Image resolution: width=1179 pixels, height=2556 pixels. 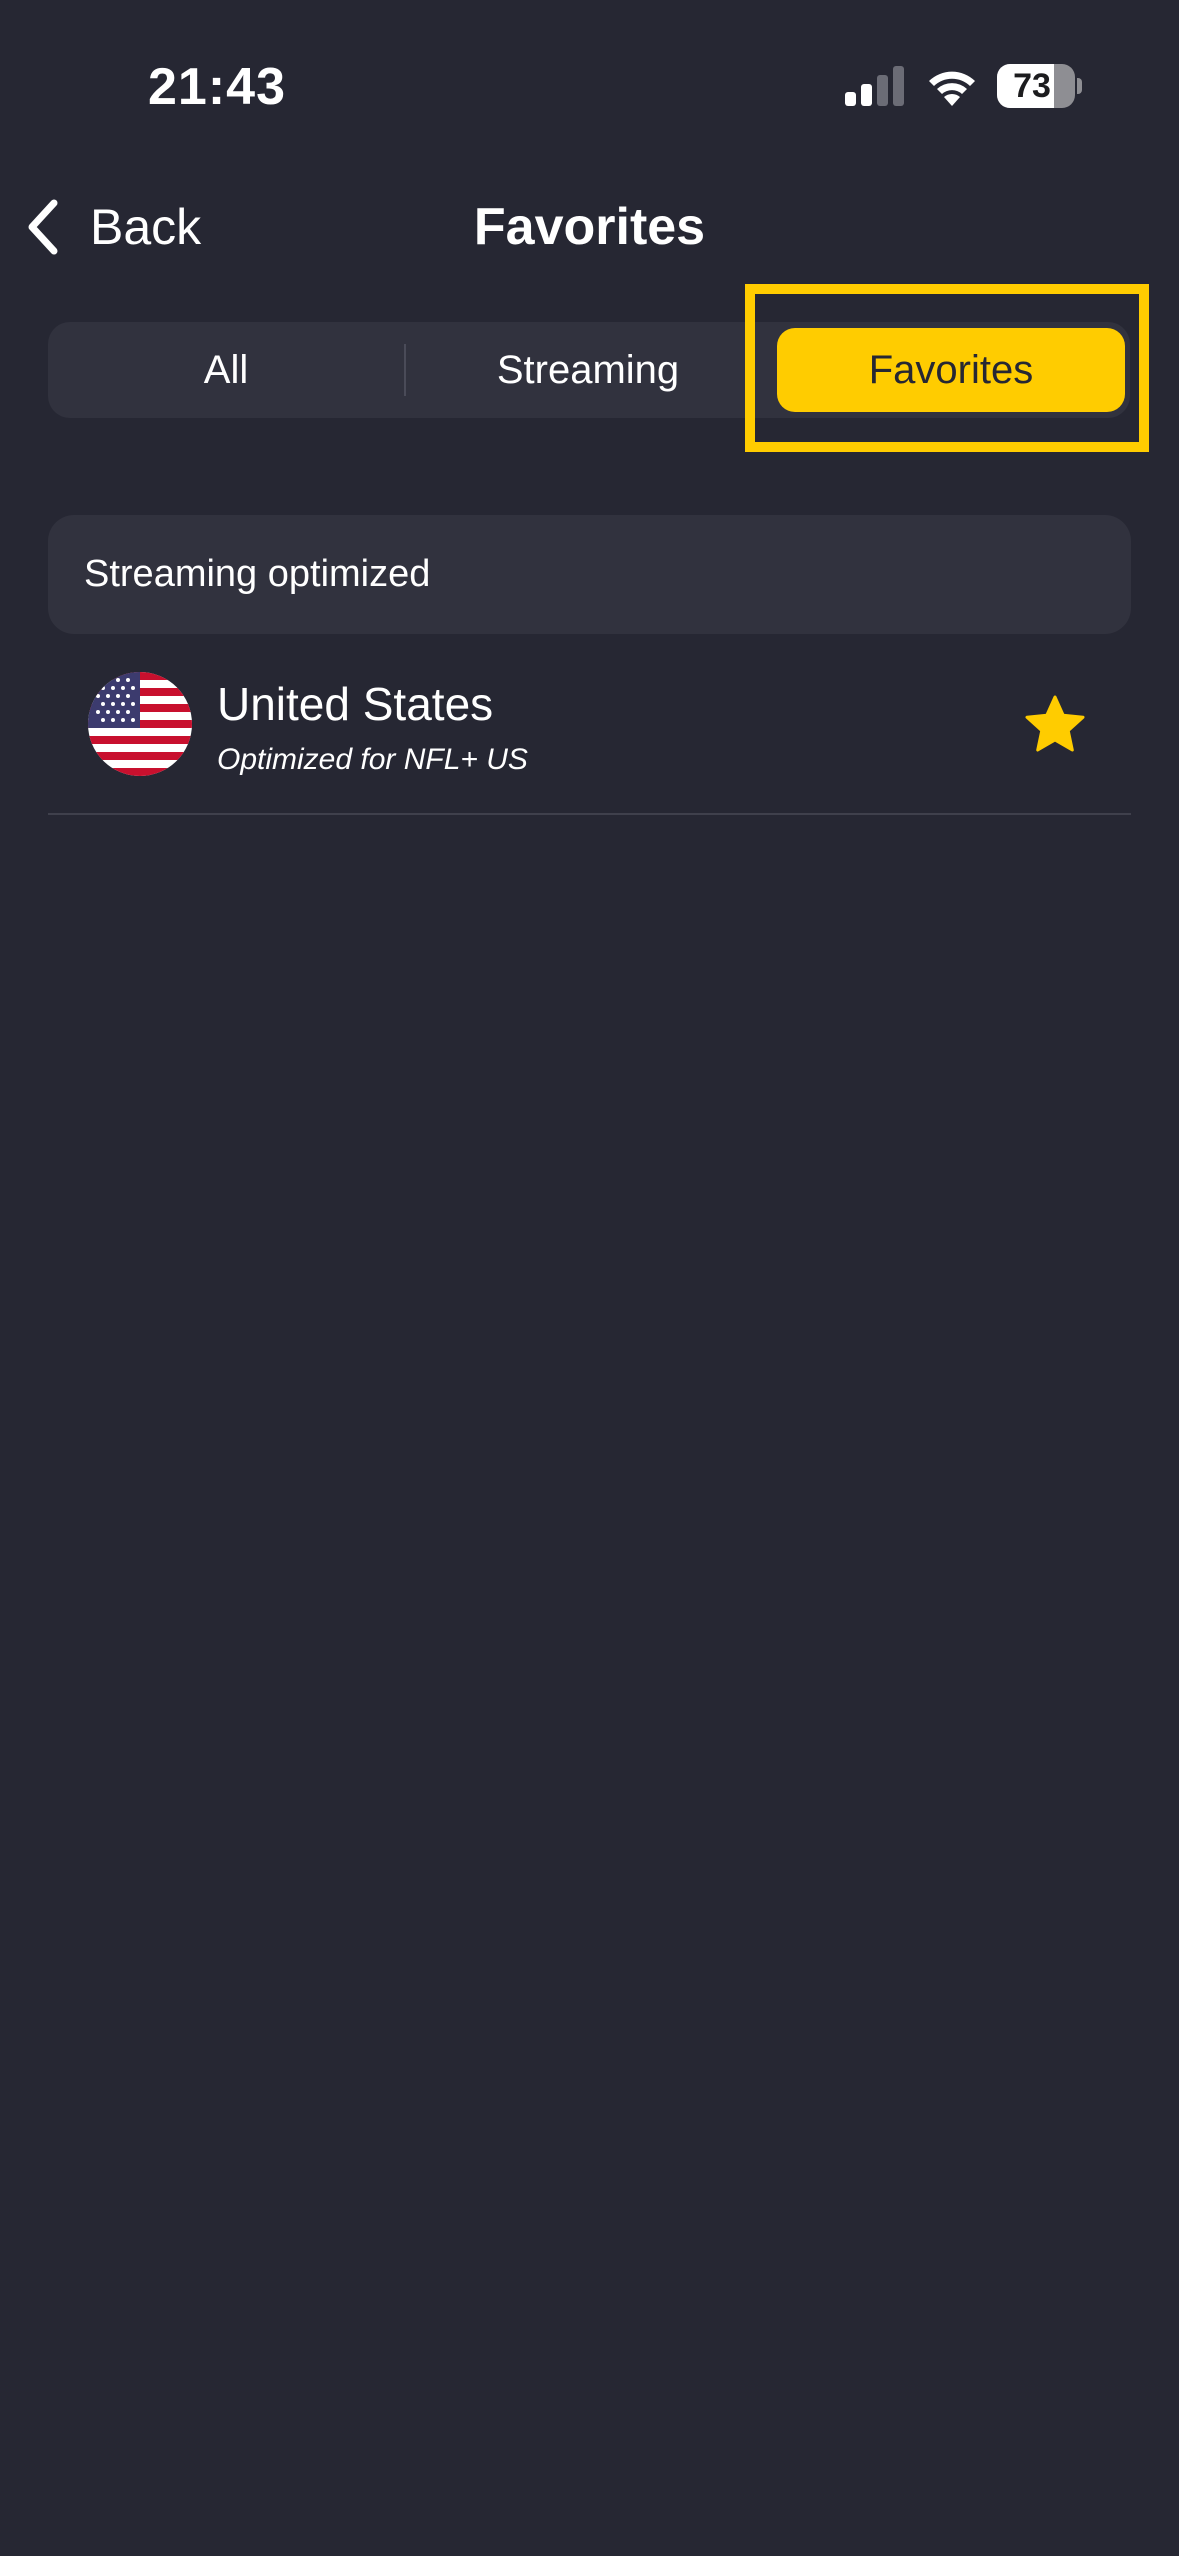 What do you see at coordinates (874, 86) in the screenshot?
I see `signal-icon` at bounding box center [874, 86].